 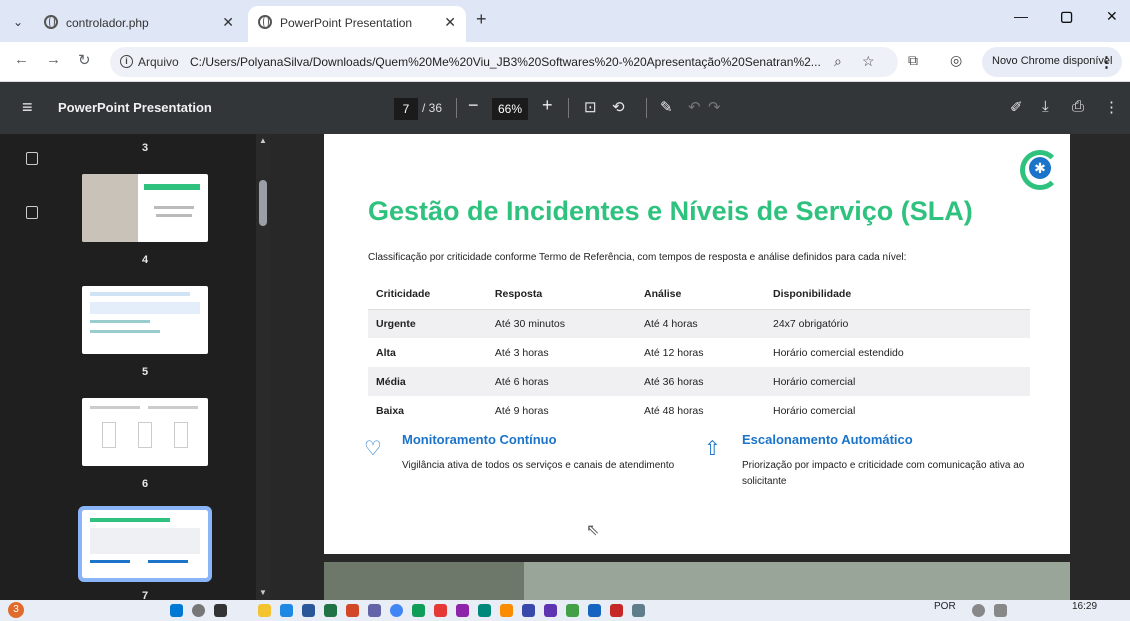 I want to click on extensions-icon: ⧉, so click(x=913, y=60).